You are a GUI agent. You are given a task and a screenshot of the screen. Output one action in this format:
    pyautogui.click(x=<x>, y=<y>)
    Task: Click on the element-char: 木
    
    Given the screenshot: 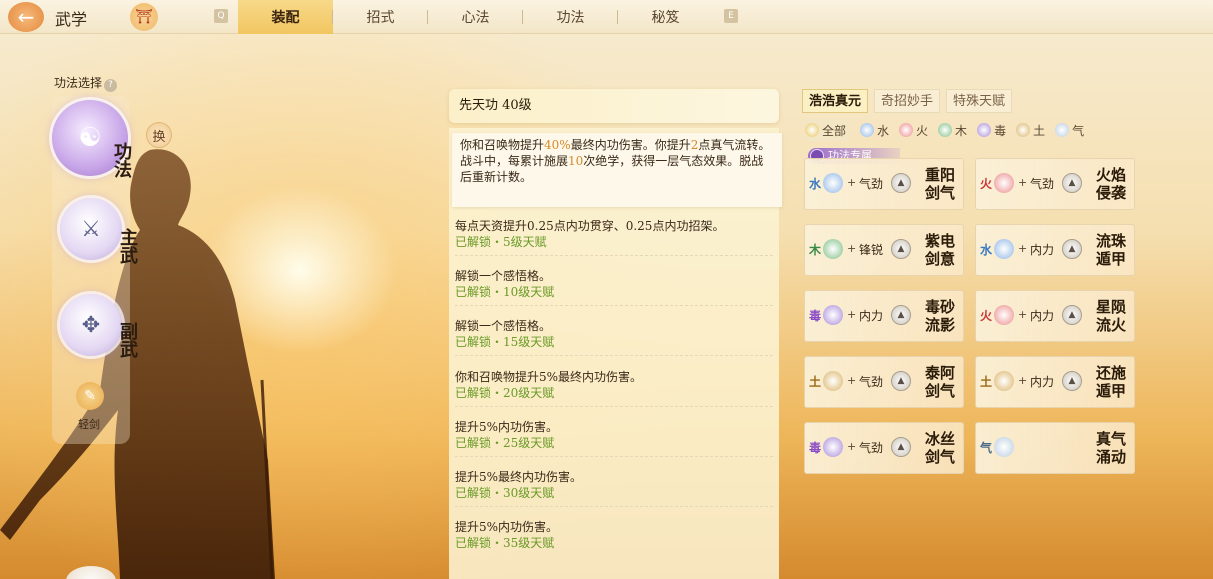 What is the action you would take?
    pyautogui.click(x=815, y=250)
    